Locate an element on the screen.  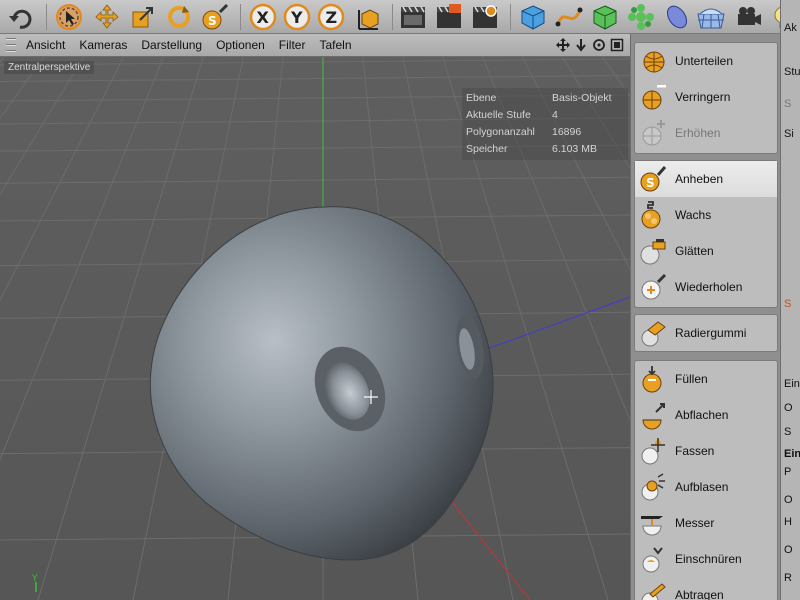
sculpt-brush-icon: S is located at coordinates (215, 17).